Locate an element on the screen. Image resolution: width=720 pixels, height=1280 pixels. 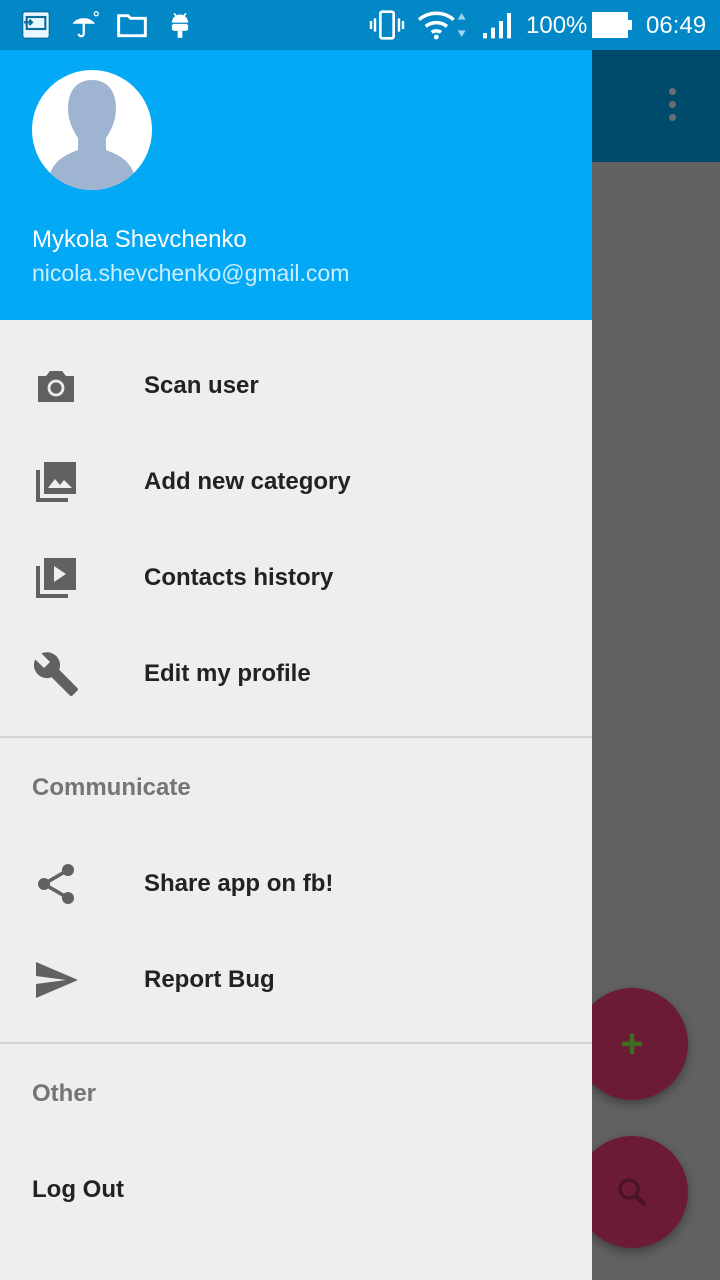
video-library-icon is located at coordinates (56, 578).